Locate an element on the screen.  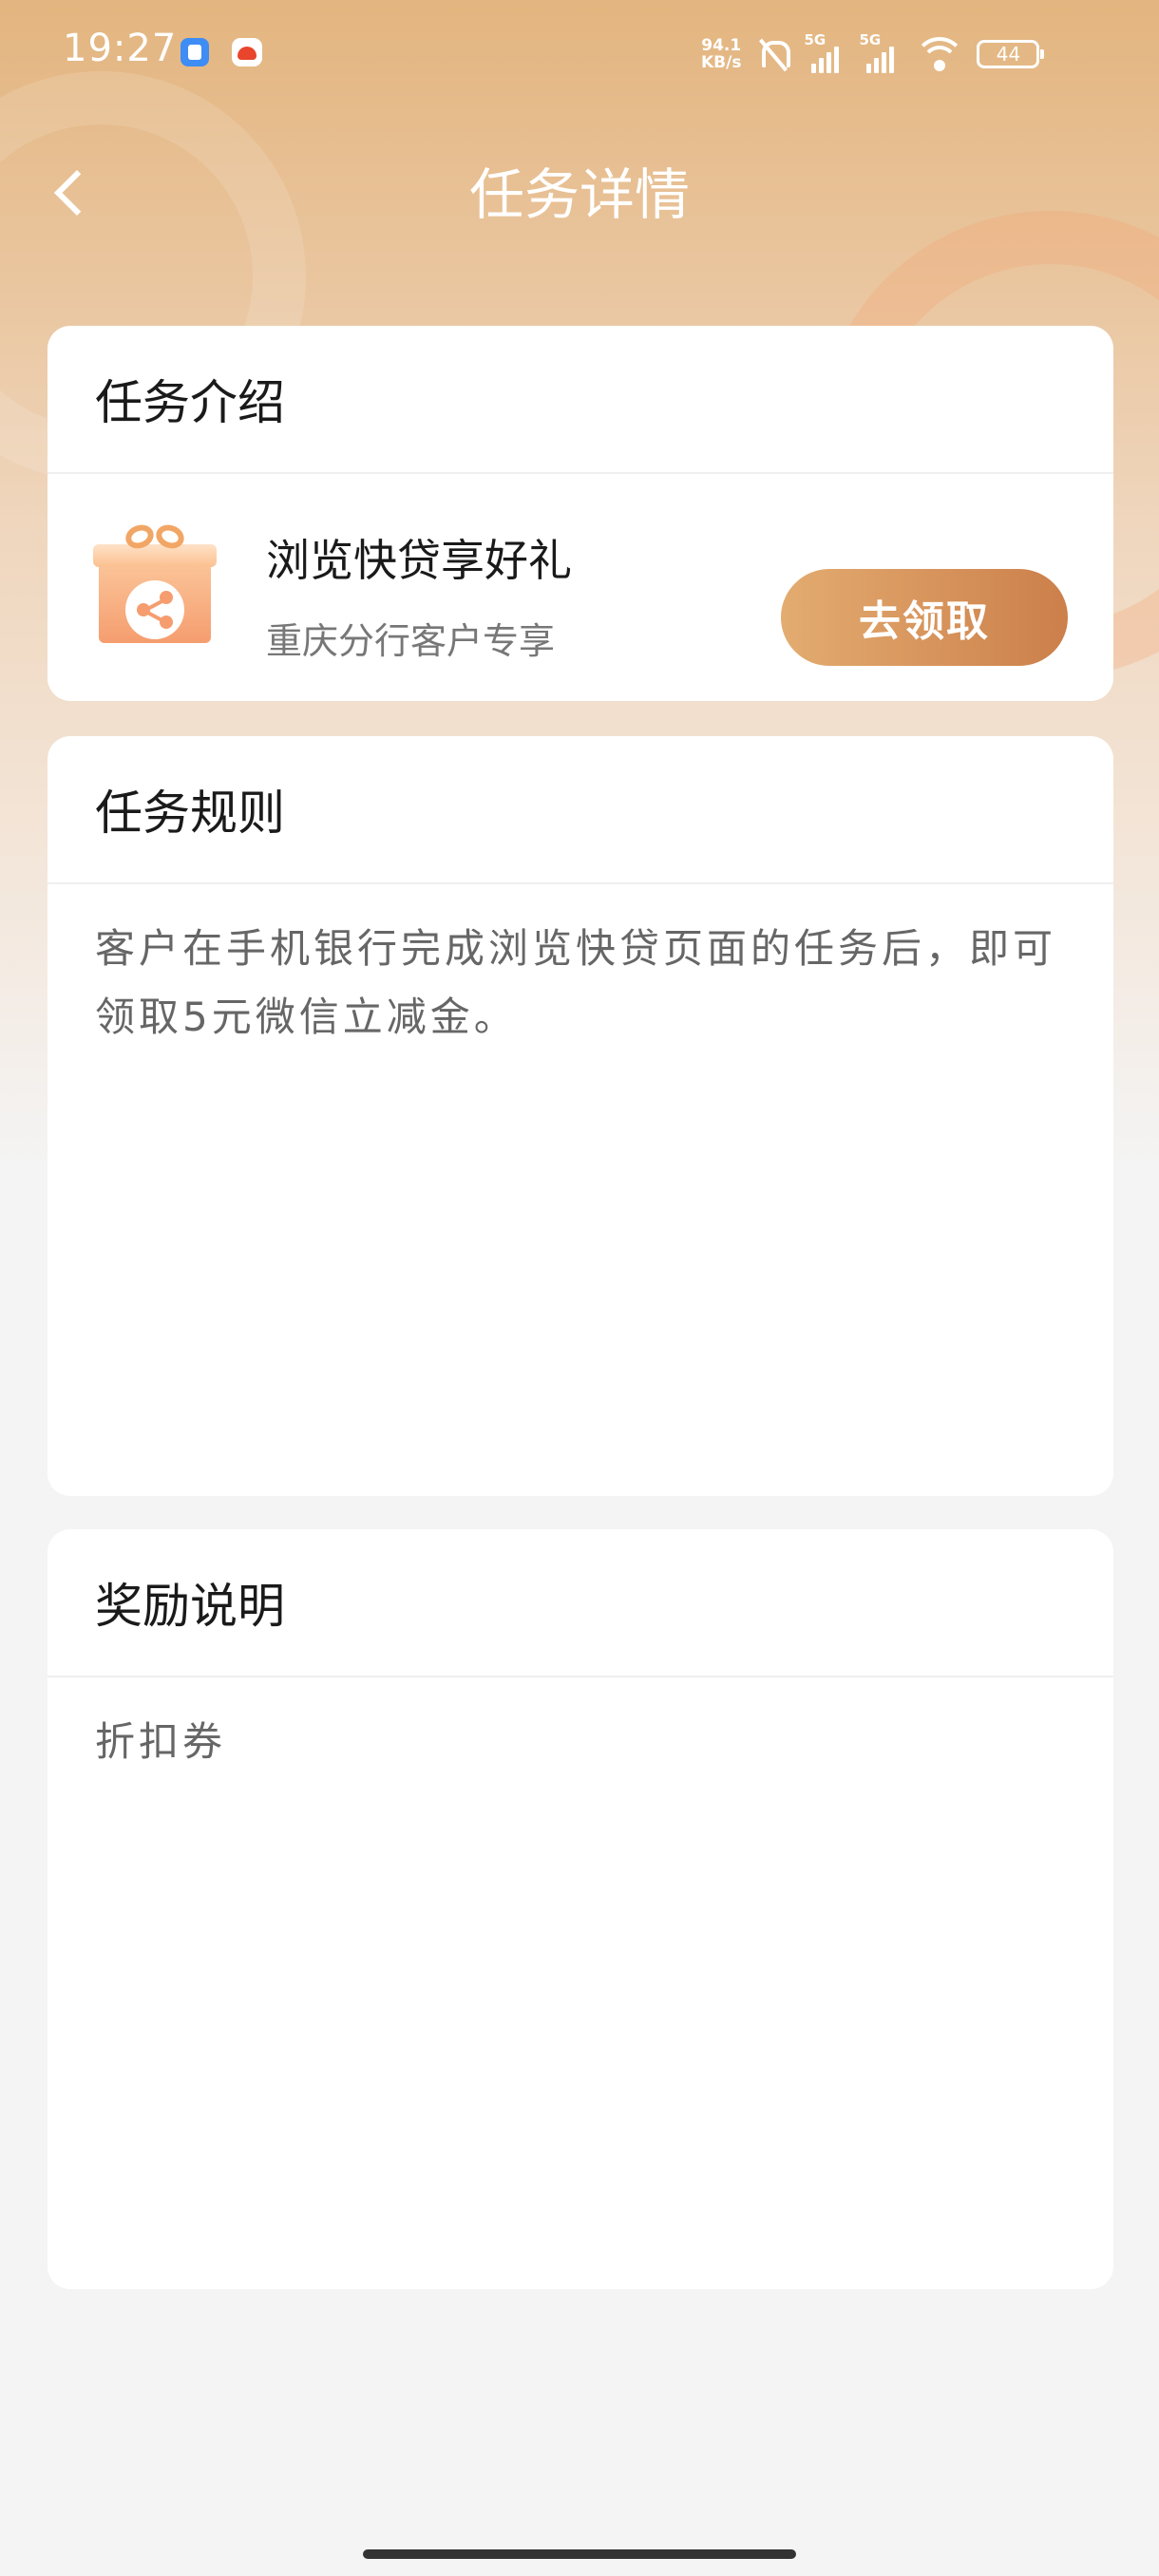
mute-icon is located at coordinates (773, 54).